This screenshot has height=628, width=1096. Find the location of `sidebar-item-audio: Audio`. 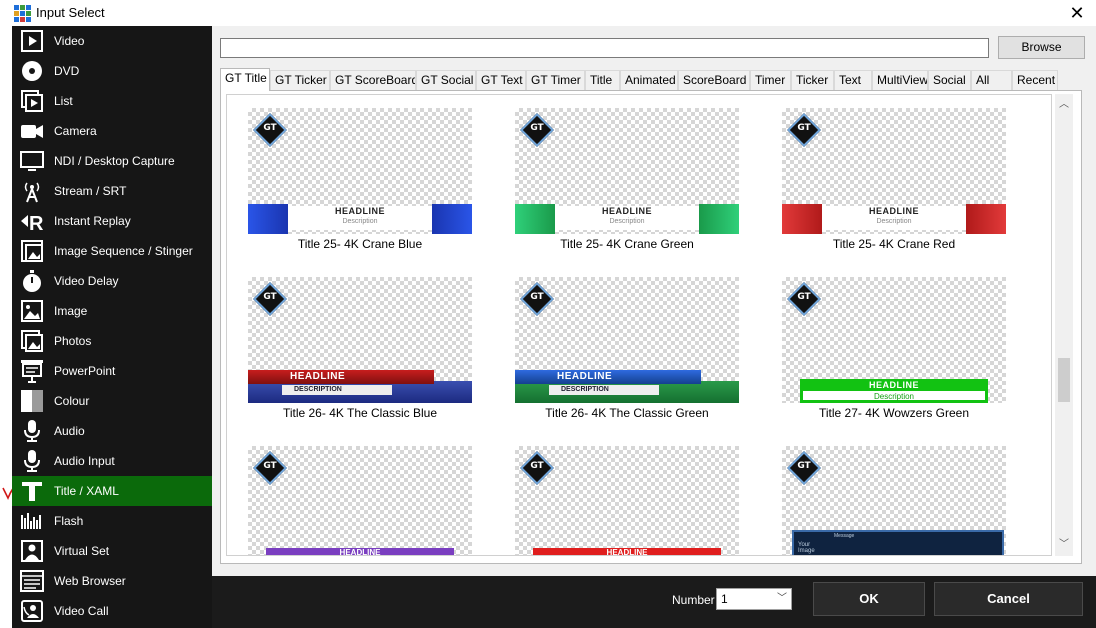

sidebar-item-audio: Audio is located at coordinates (112, 431).